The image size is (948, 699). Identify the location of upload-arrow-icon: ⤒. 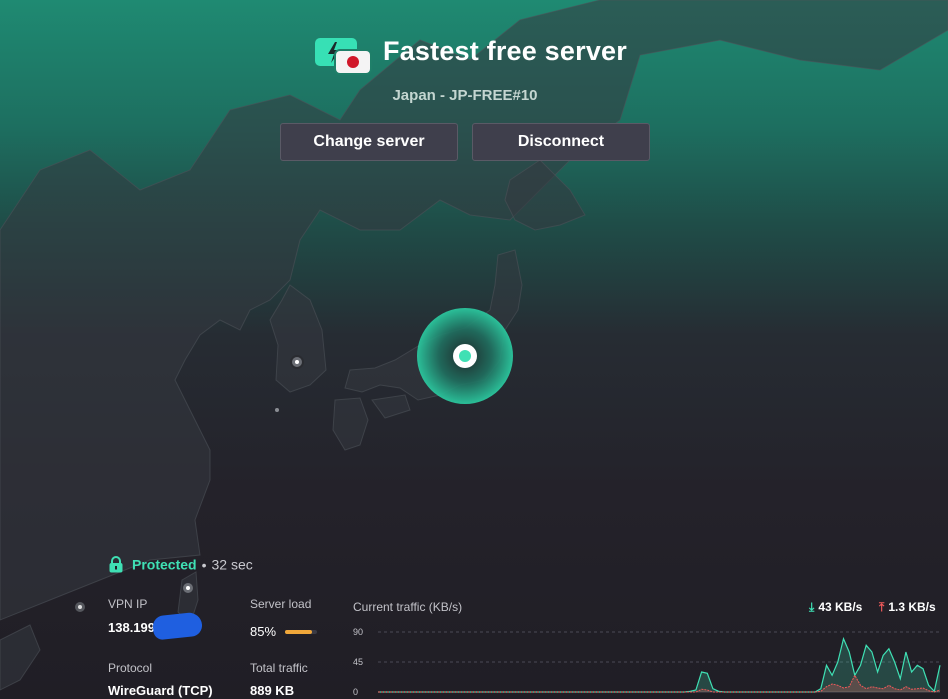
(882, 607).